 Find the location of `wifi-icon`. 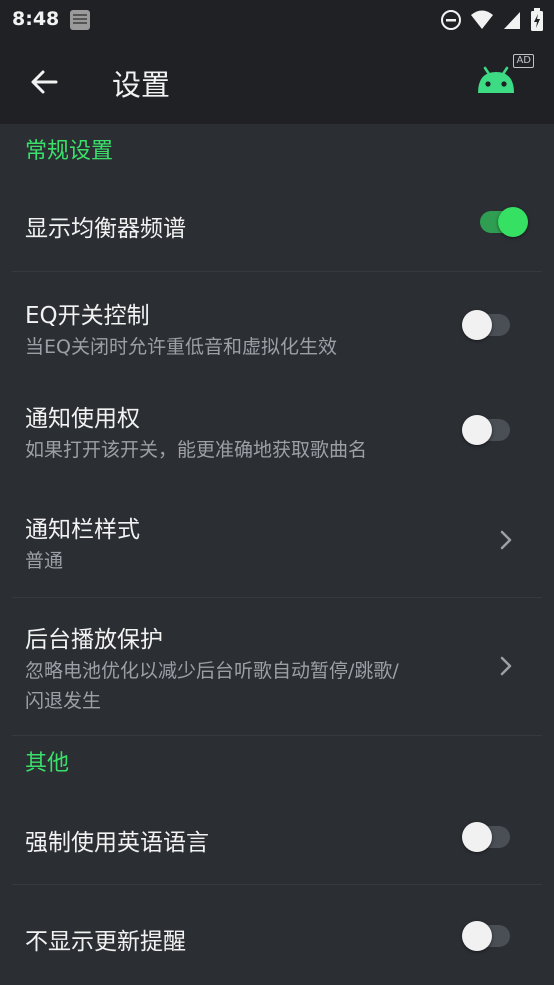

wifi-icon is located at coordinates (482, 22).